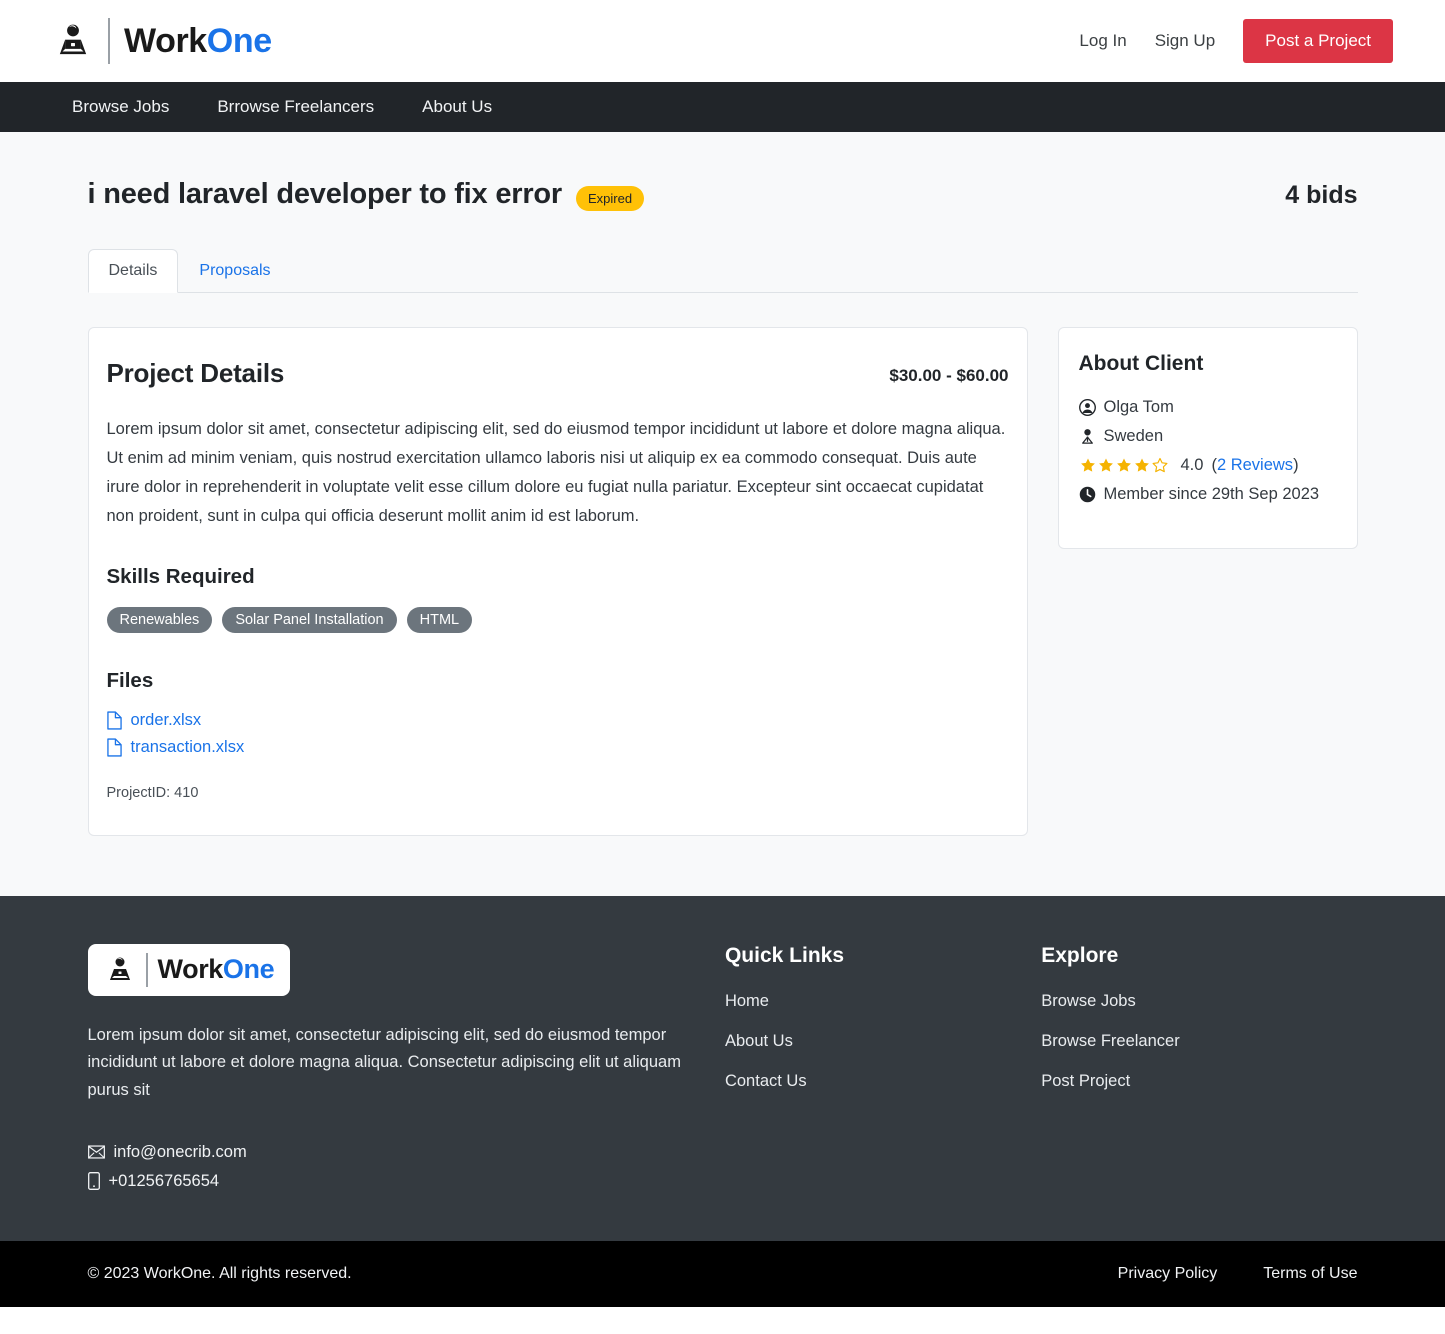 The width and height of the screenshot is (1445, 1334). Describe the element at coordinates (1207, 407) in the screenshot. I see `client-name-row: Olga Tom` at that location.